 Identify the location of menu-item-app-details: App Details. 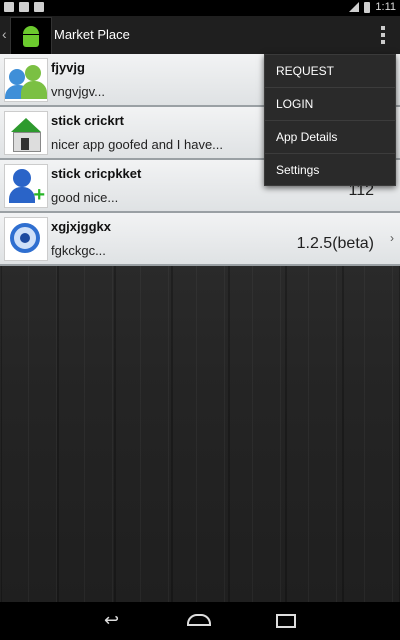
(330, 137).